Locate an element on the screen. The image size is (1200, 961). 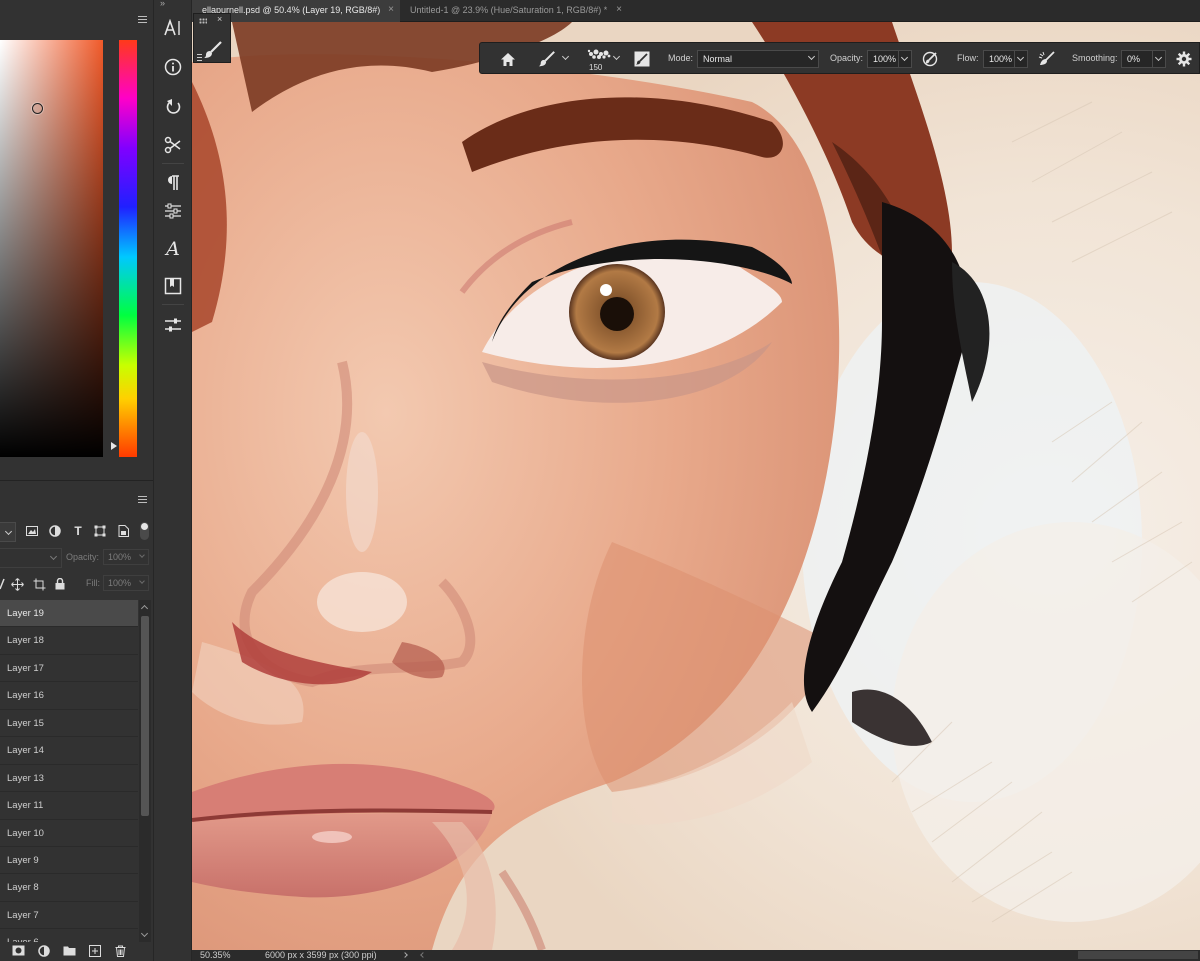
smoothing-value: 0% is located at coordinates (1134, 59).